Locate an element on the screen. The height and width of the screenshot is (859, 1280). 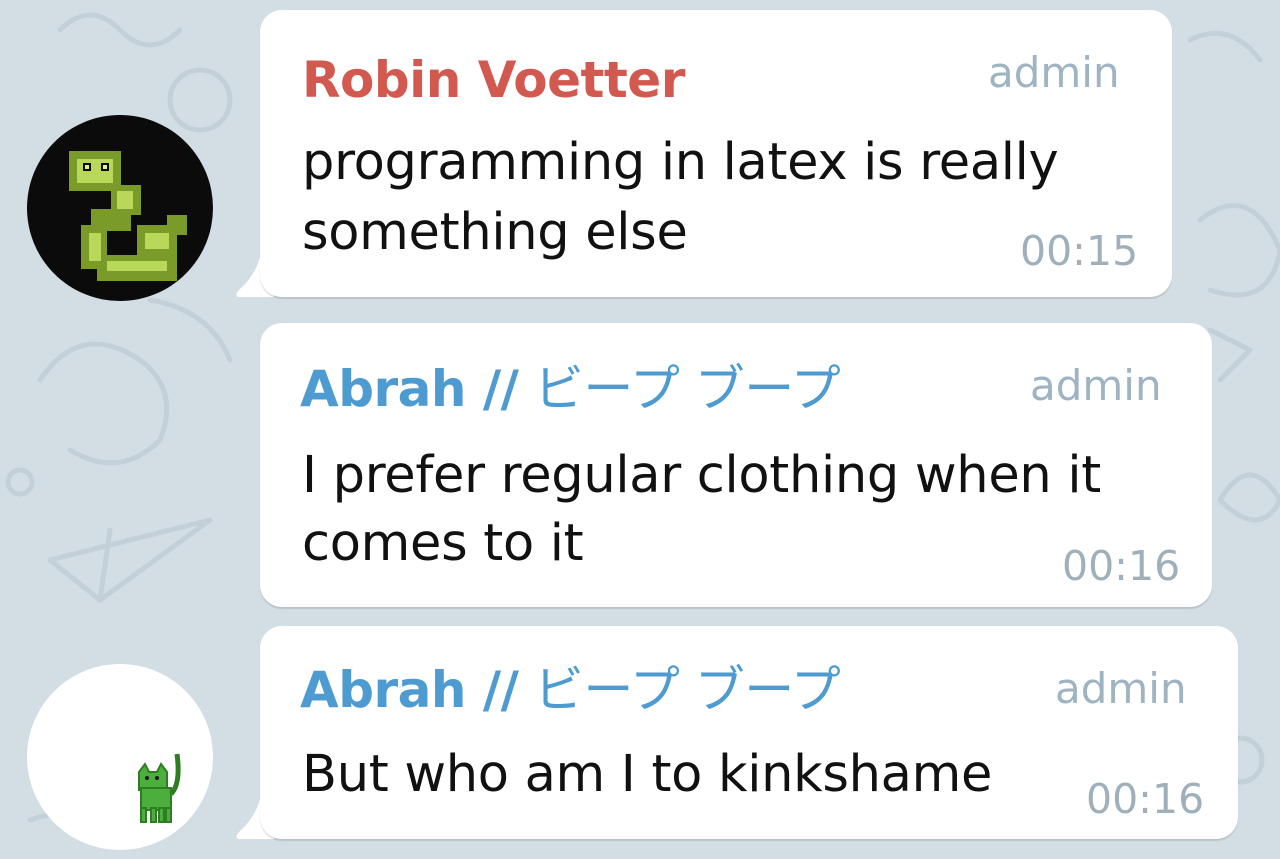
message-text-line: I prefer regular clothing when it is located at coordinates (701, 475).